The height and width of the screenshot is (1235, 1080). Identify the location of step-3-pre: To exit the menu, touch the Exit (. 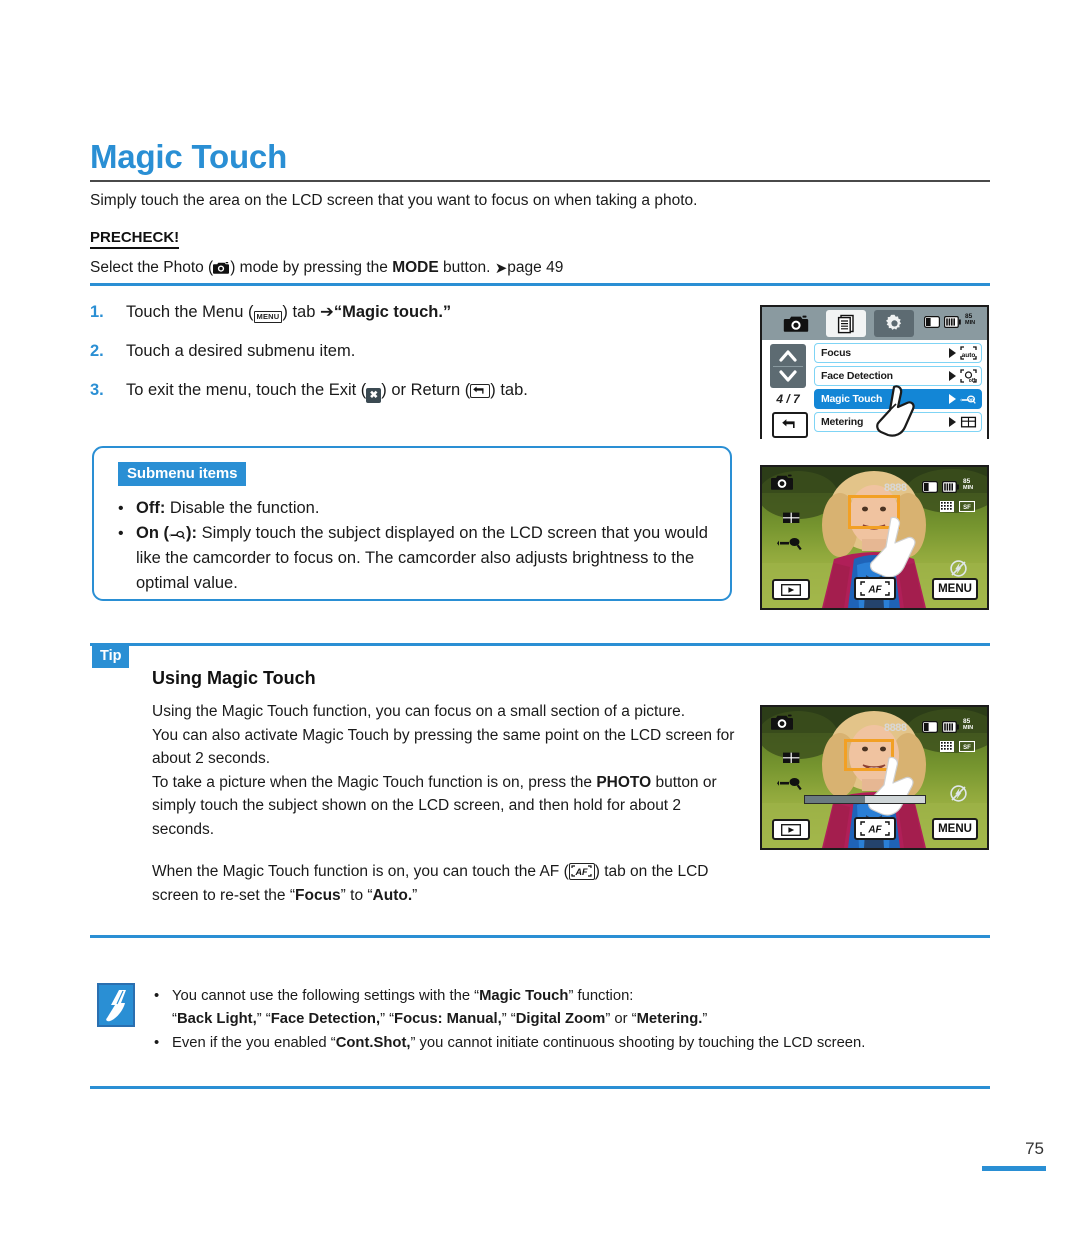
(246, 390).